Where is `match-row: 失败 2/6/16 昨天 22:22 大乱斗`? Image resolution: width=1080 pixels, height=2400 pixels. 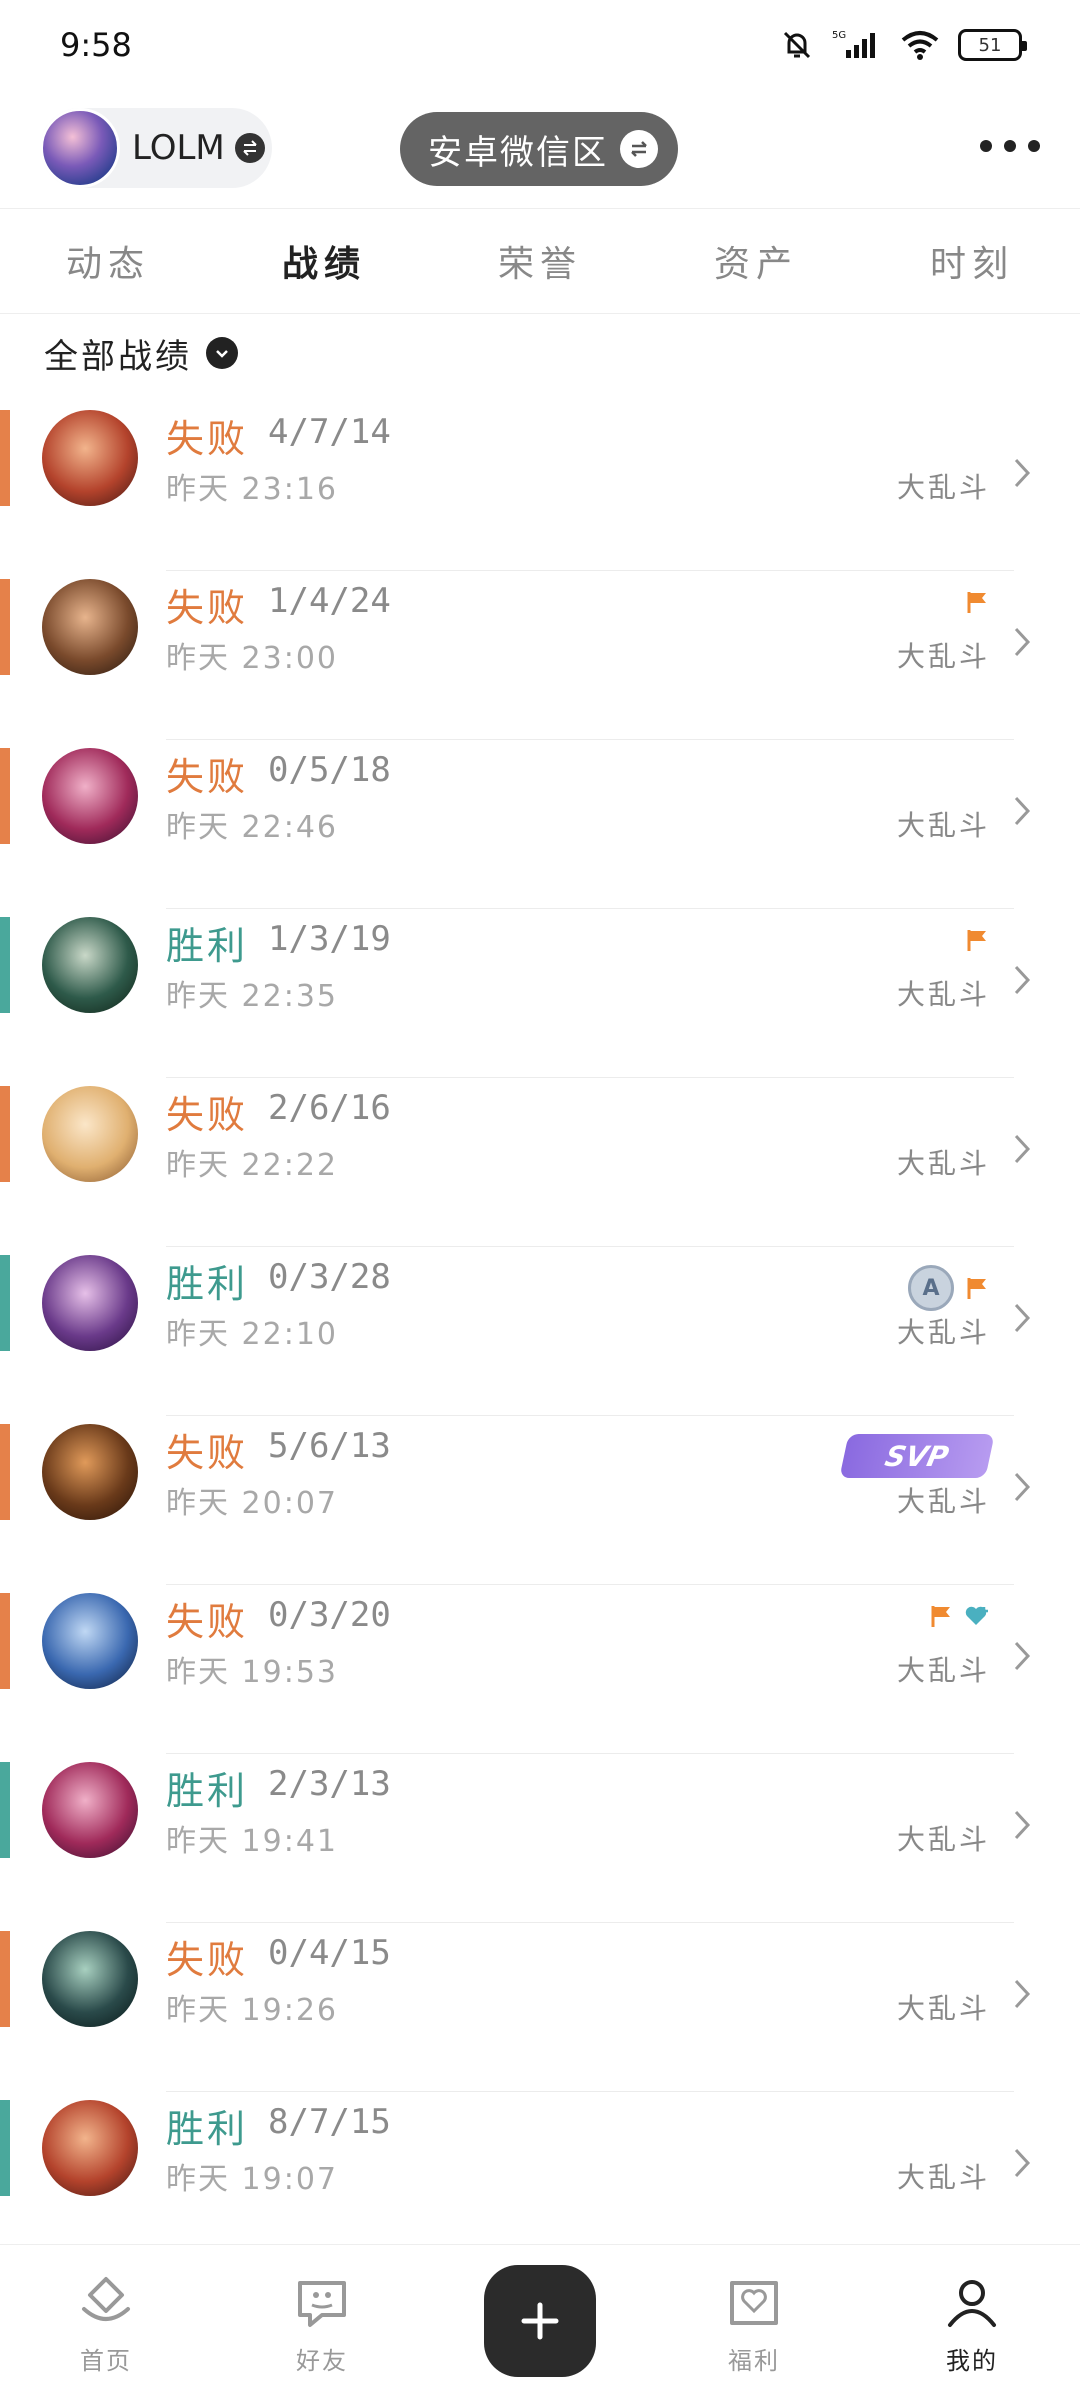
match-row: 失败 2/6/16 昨天 22:22 大乱斗 is located at coordinates (540, 1162).